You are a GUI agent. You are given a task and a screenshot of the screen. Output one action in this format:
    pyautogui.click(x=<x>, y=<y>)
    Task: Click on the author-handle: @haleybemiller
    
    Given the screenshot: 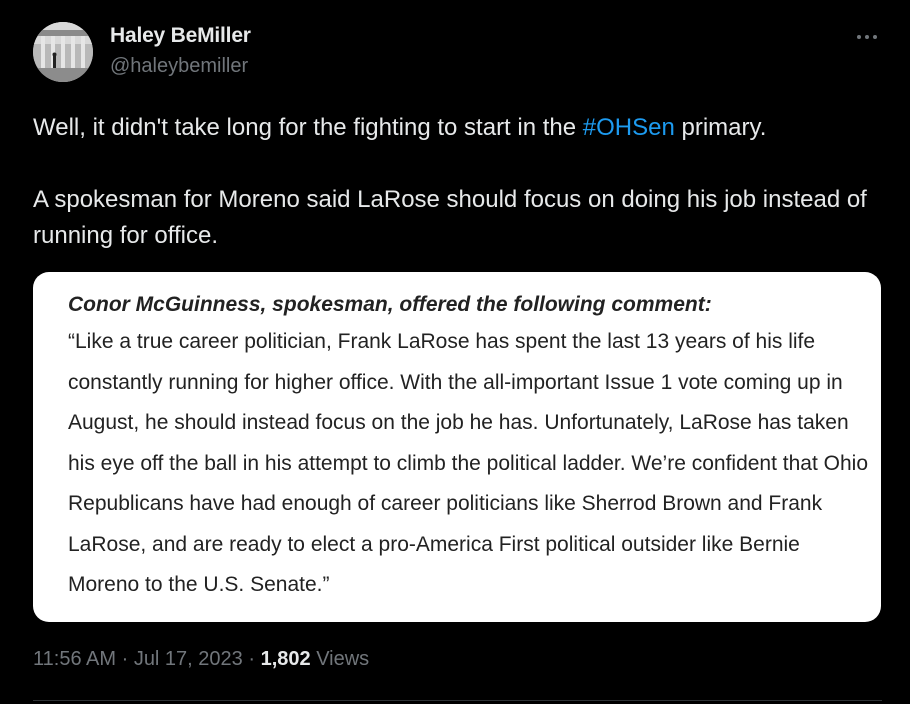 What is the action you would take?
    pyautogui.click(x=179, y=66)
    